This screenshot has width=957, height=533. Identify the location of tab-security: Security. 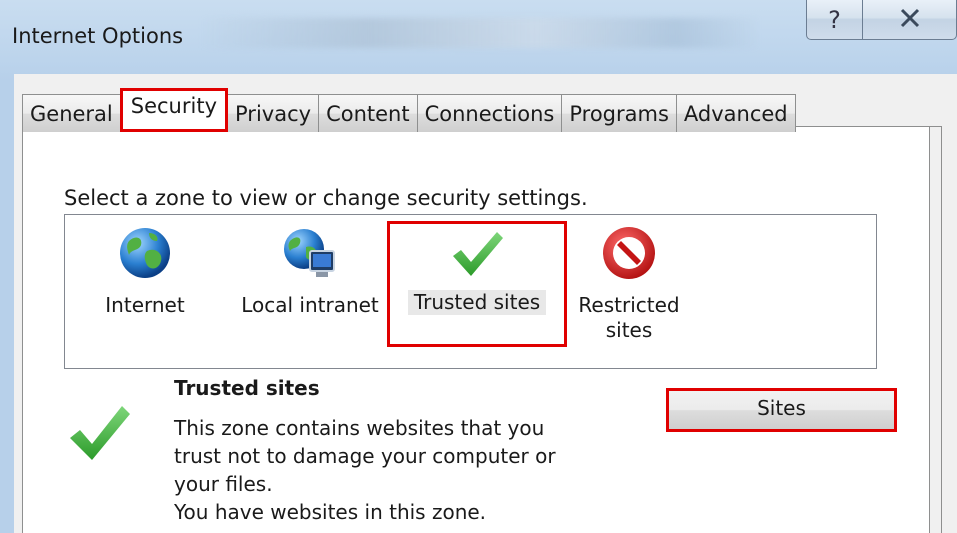
(174, 110).